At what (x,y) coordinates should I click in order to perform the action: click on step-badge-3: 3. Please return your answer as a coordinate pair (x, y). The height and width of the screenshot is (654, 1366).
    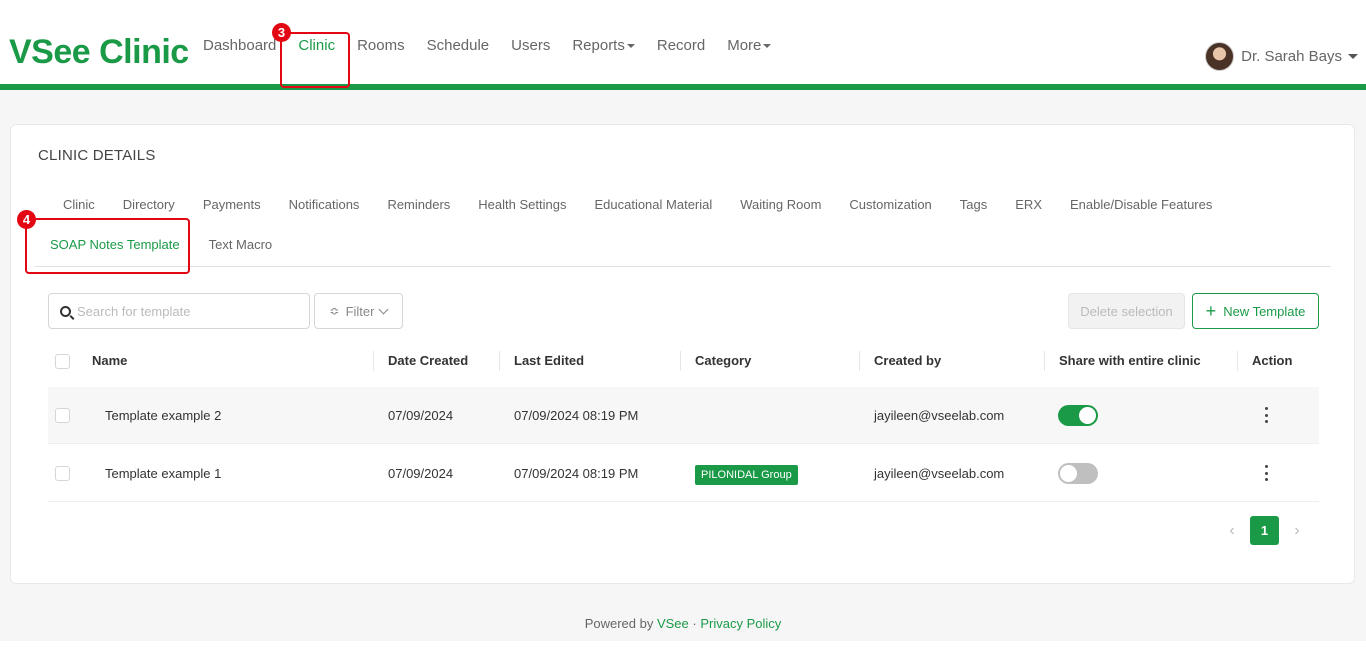
    Looking at the image, I should click on (281, 32).